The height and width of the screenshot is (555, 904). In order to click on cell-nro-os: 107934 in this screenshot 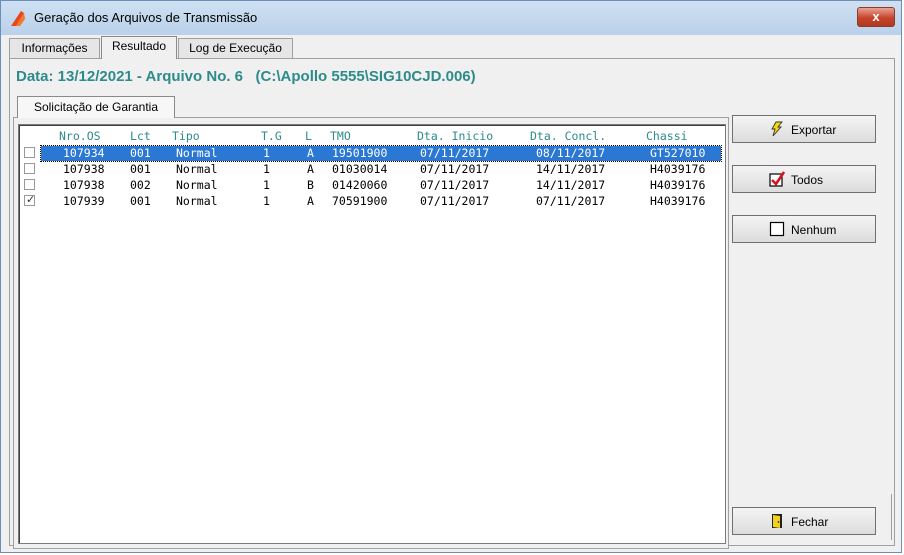, I will do `click(84, 153)`.